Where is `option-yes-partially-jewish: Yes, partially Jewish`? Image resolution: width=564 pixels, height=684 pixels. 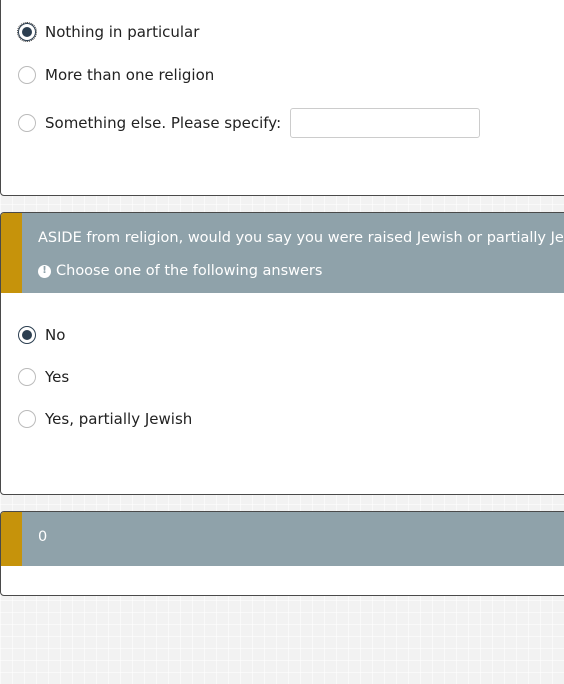 option-yes-partially-jewish: Yes, partially Jewish is located at coordinates (105, 419).